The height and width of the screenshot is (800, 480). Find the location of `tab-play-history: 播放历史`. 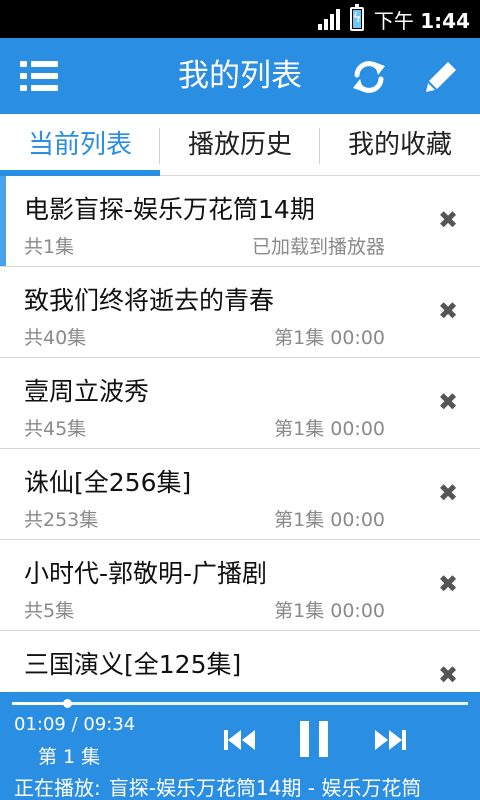

tab-play-history: 播放历史 is located at coordinates (240, 145).